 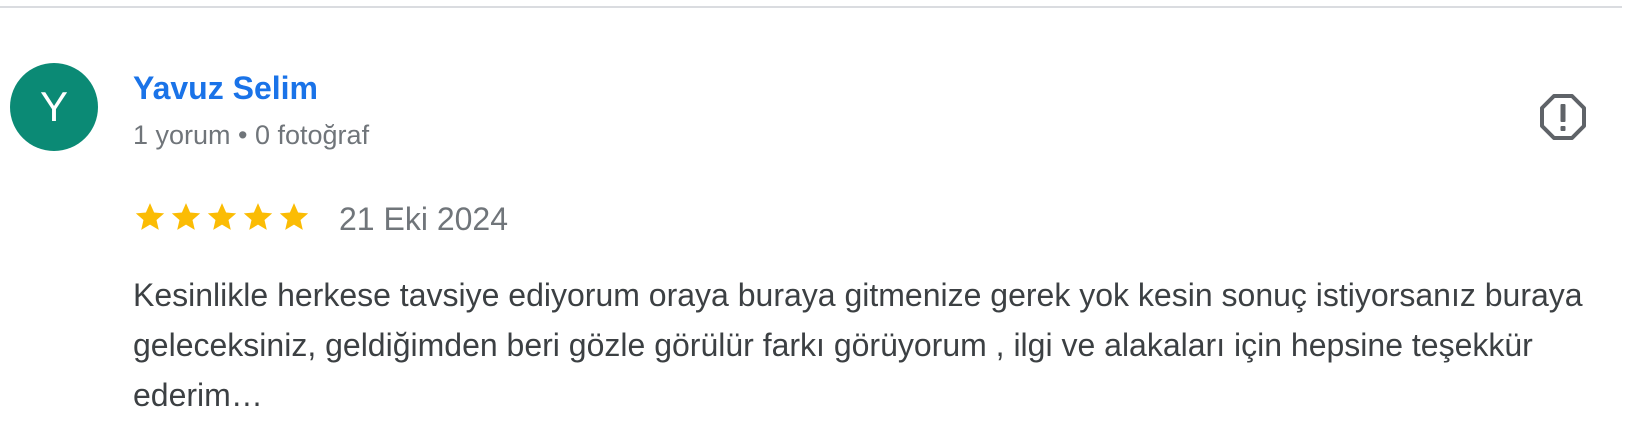 I want to click on report-flag-icon, so click(x=1563, y=117).